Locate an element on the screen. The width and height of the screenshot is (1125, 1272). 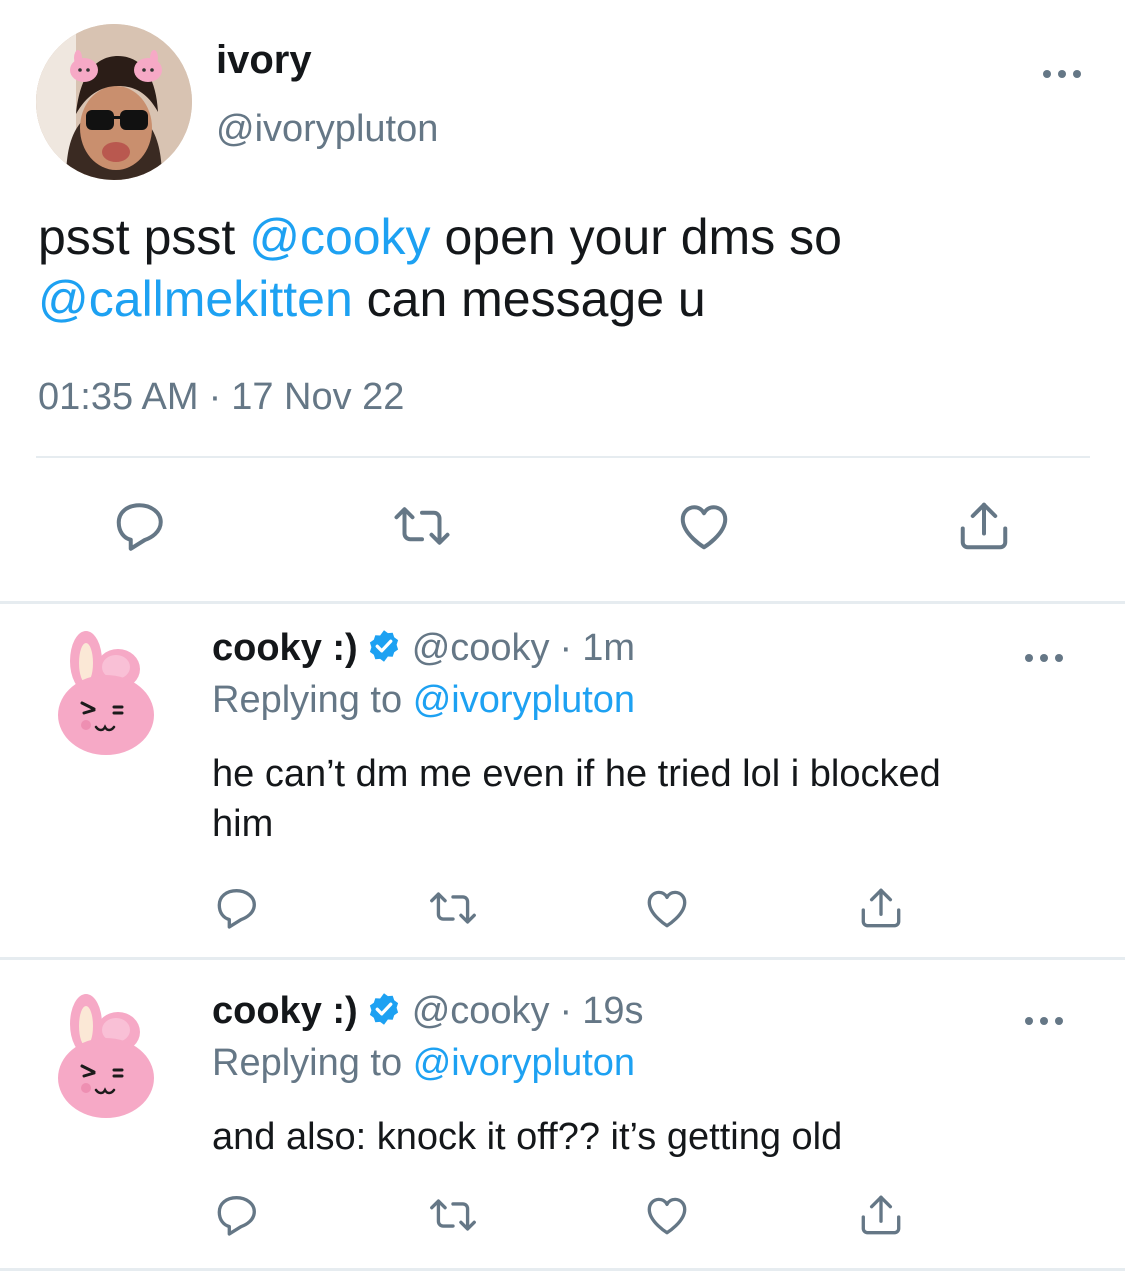
tweet-time: 01:35 AM is located at coordinates (118, 397).